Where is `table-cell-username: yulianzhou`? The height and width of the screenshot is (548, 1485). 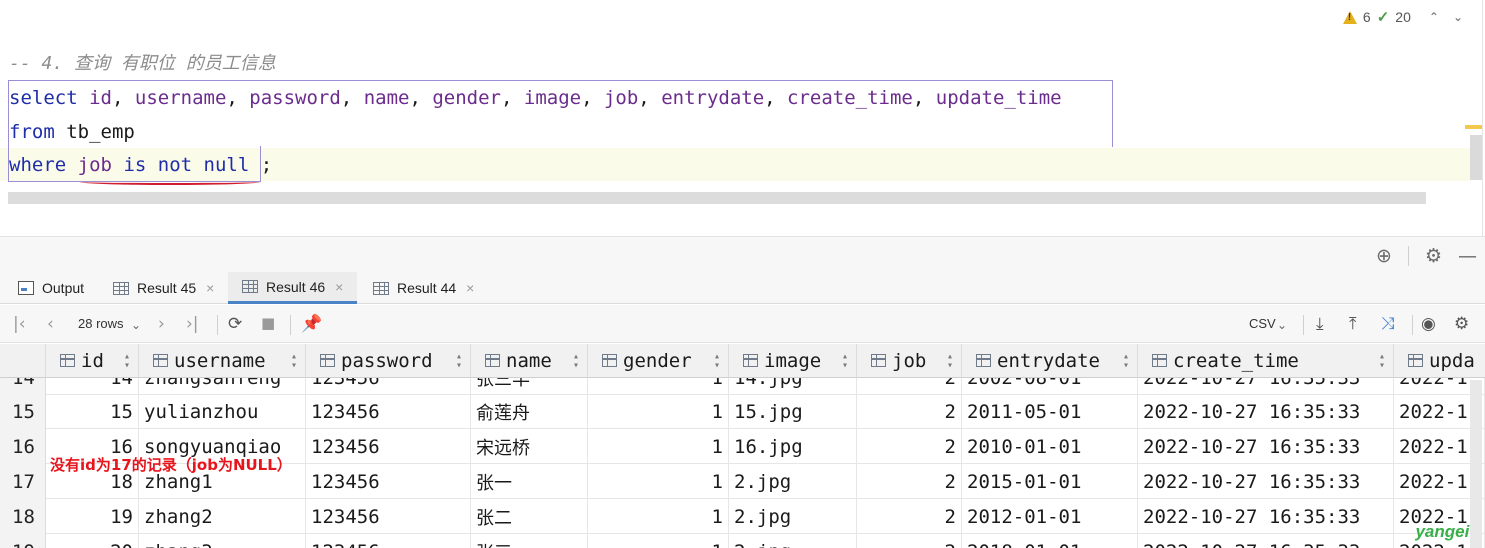
table-cell-username: yulianzhou is located at coordinates (222, 411).